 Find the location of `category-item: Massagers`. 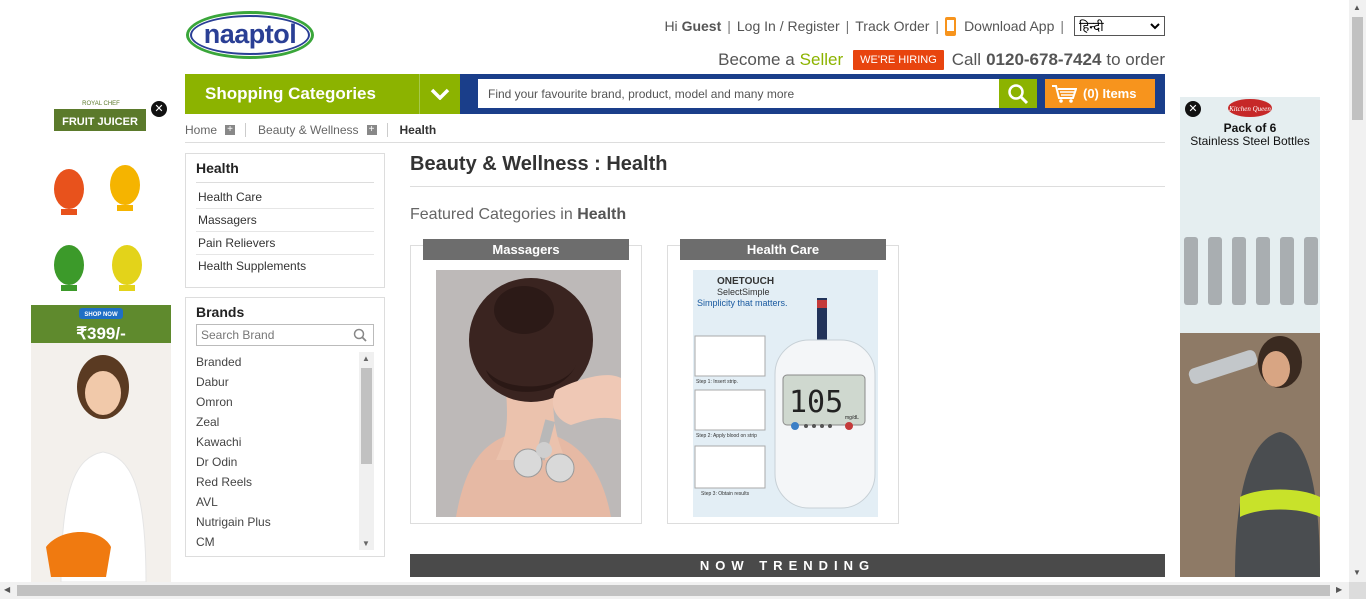

category-item: Massagers is located at coordinates (285, 220).